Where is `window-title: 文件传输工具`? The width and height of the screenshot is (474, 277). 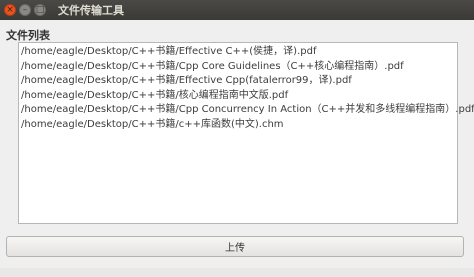
window-title: 文件传输工具 is located at coordinates (91, 10).